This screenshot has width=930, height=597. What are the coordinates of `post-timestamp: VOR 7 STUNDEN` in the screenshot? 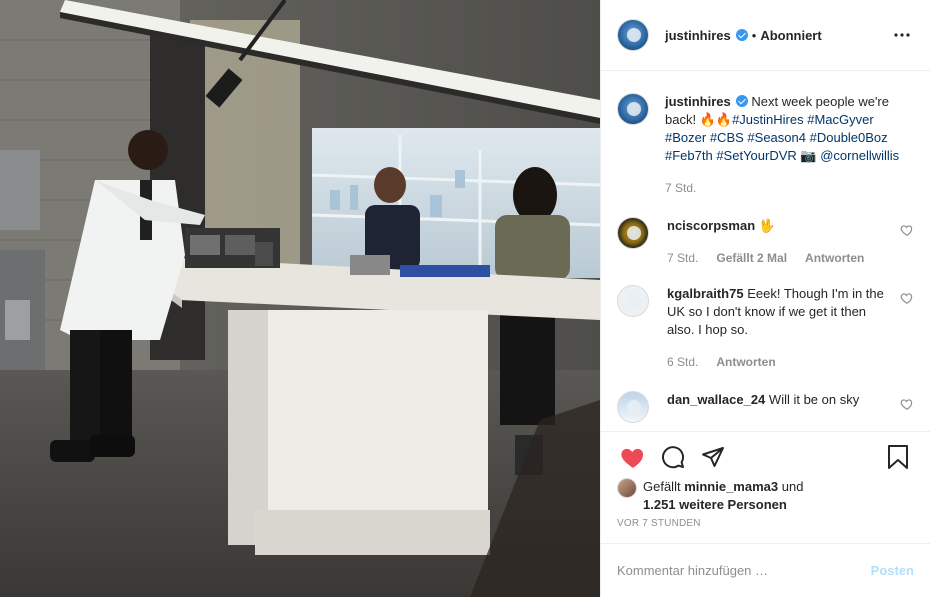 It's located at (765, 523).